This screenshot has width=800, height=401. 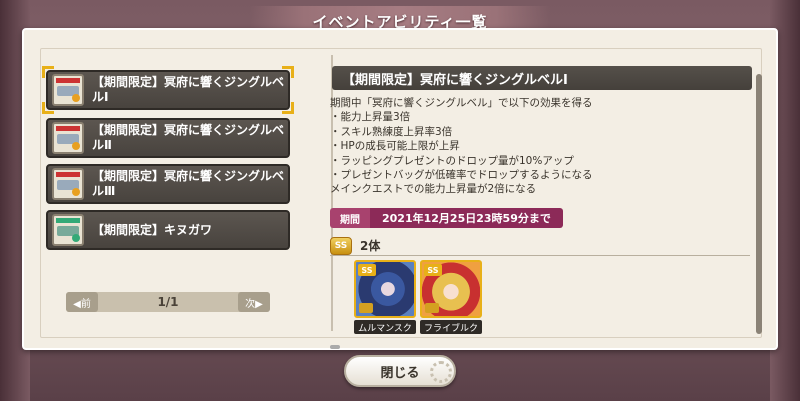 I want to click on close-button: 閉じる, so click(x=400, y=371).